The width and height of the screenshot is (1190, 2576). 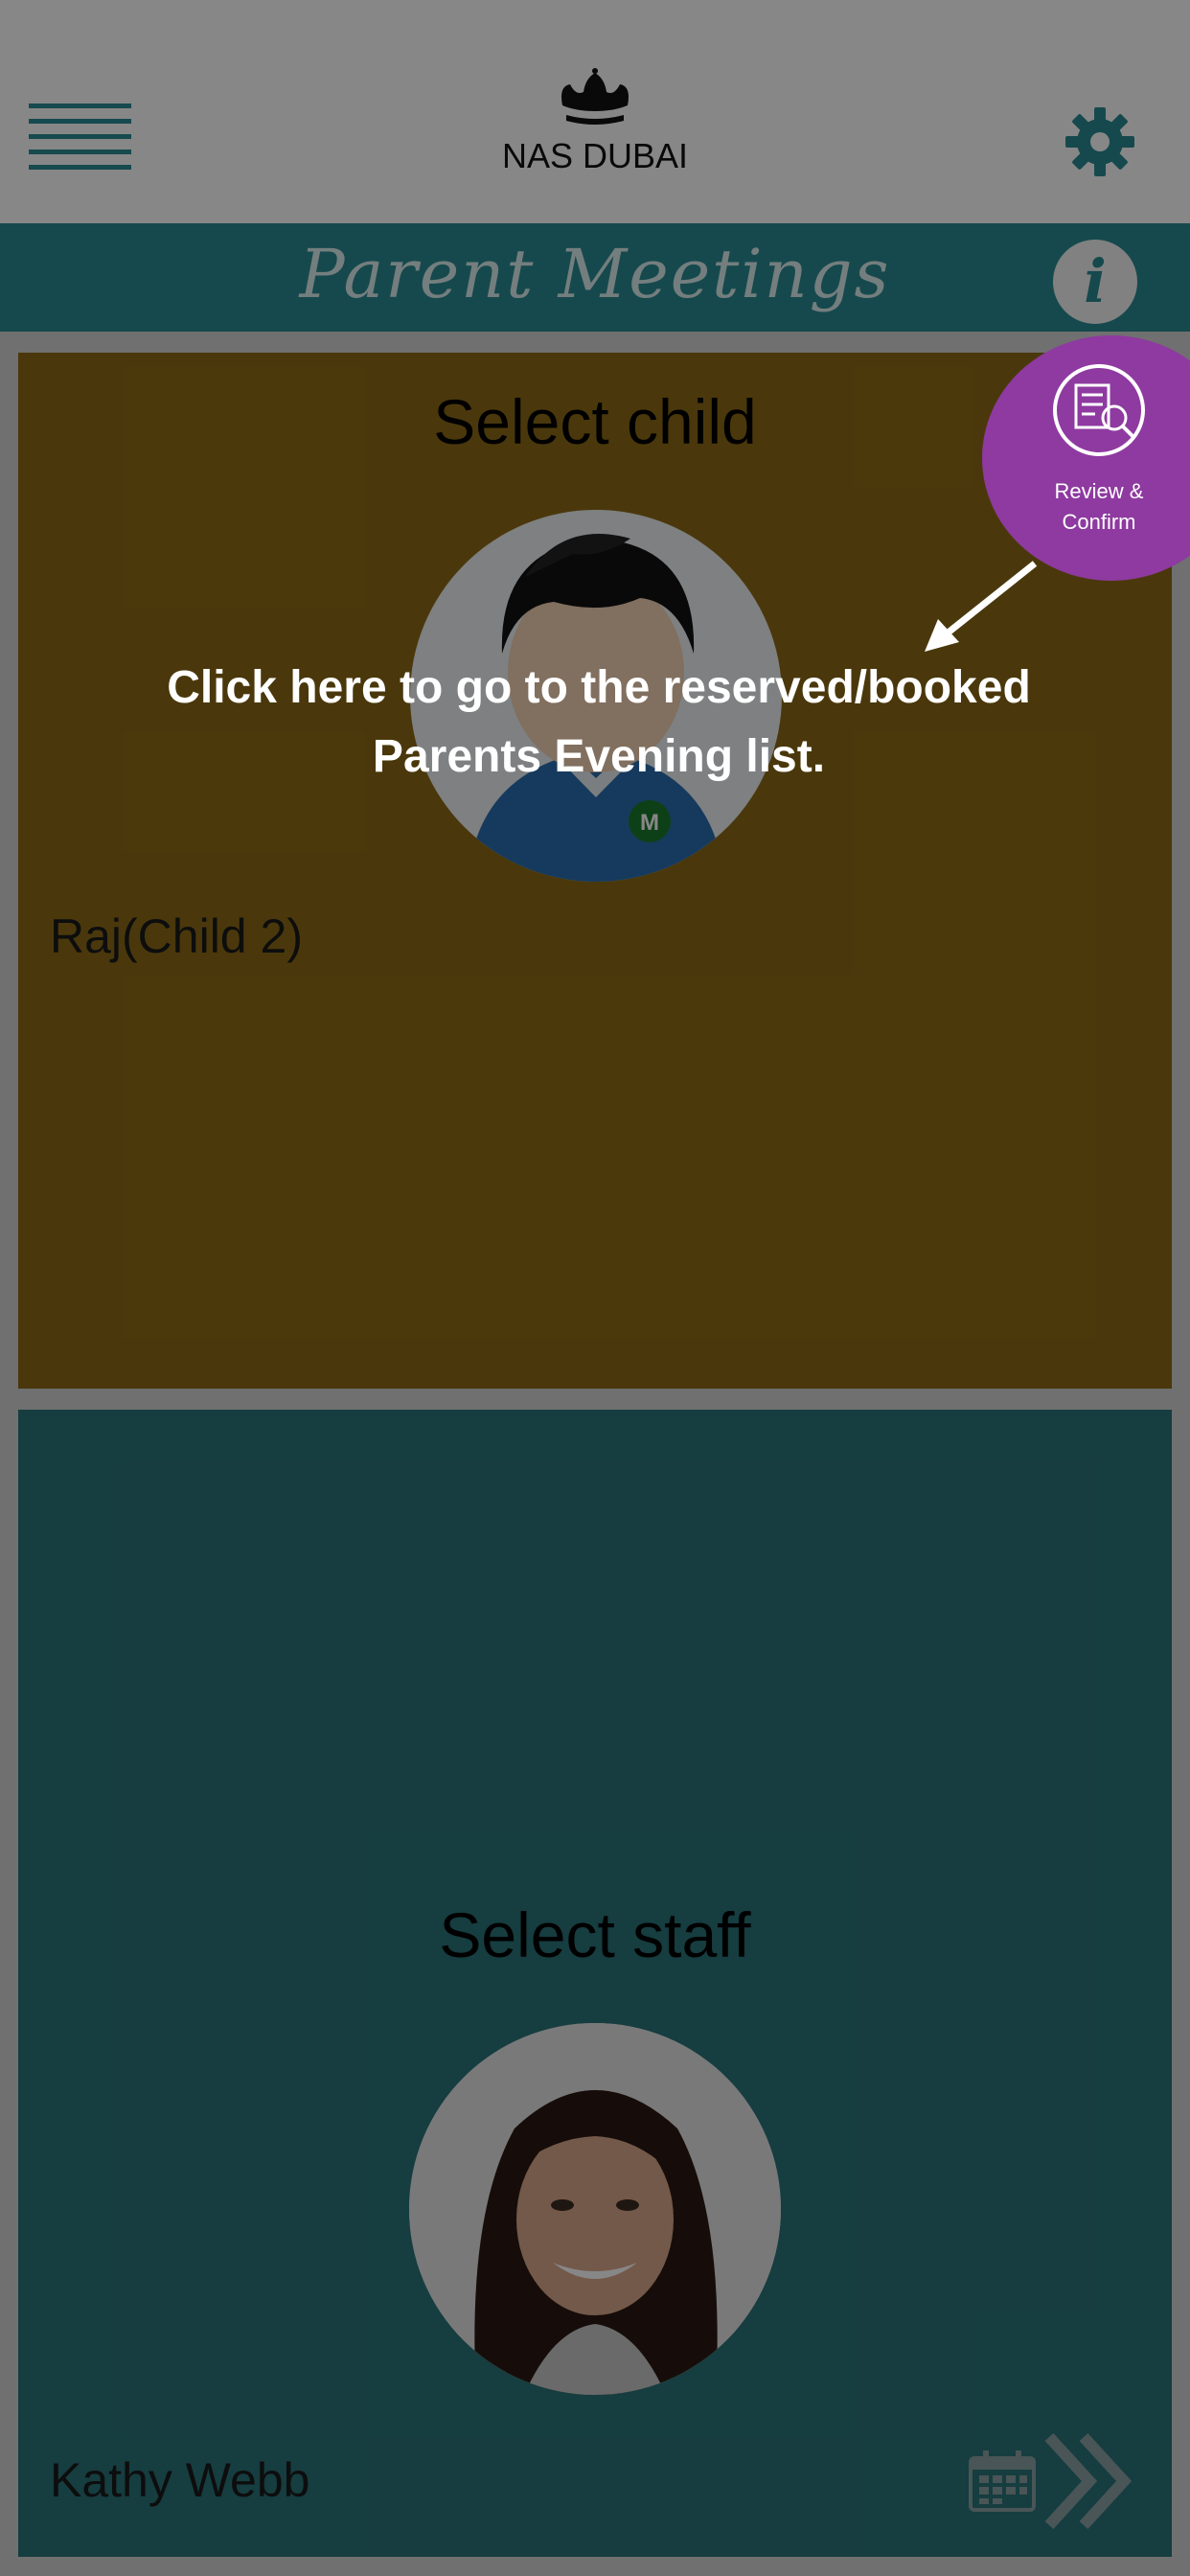 I want to click on hint-line1: Click here to go to the reserved/booked, so click(x=599, y=688).